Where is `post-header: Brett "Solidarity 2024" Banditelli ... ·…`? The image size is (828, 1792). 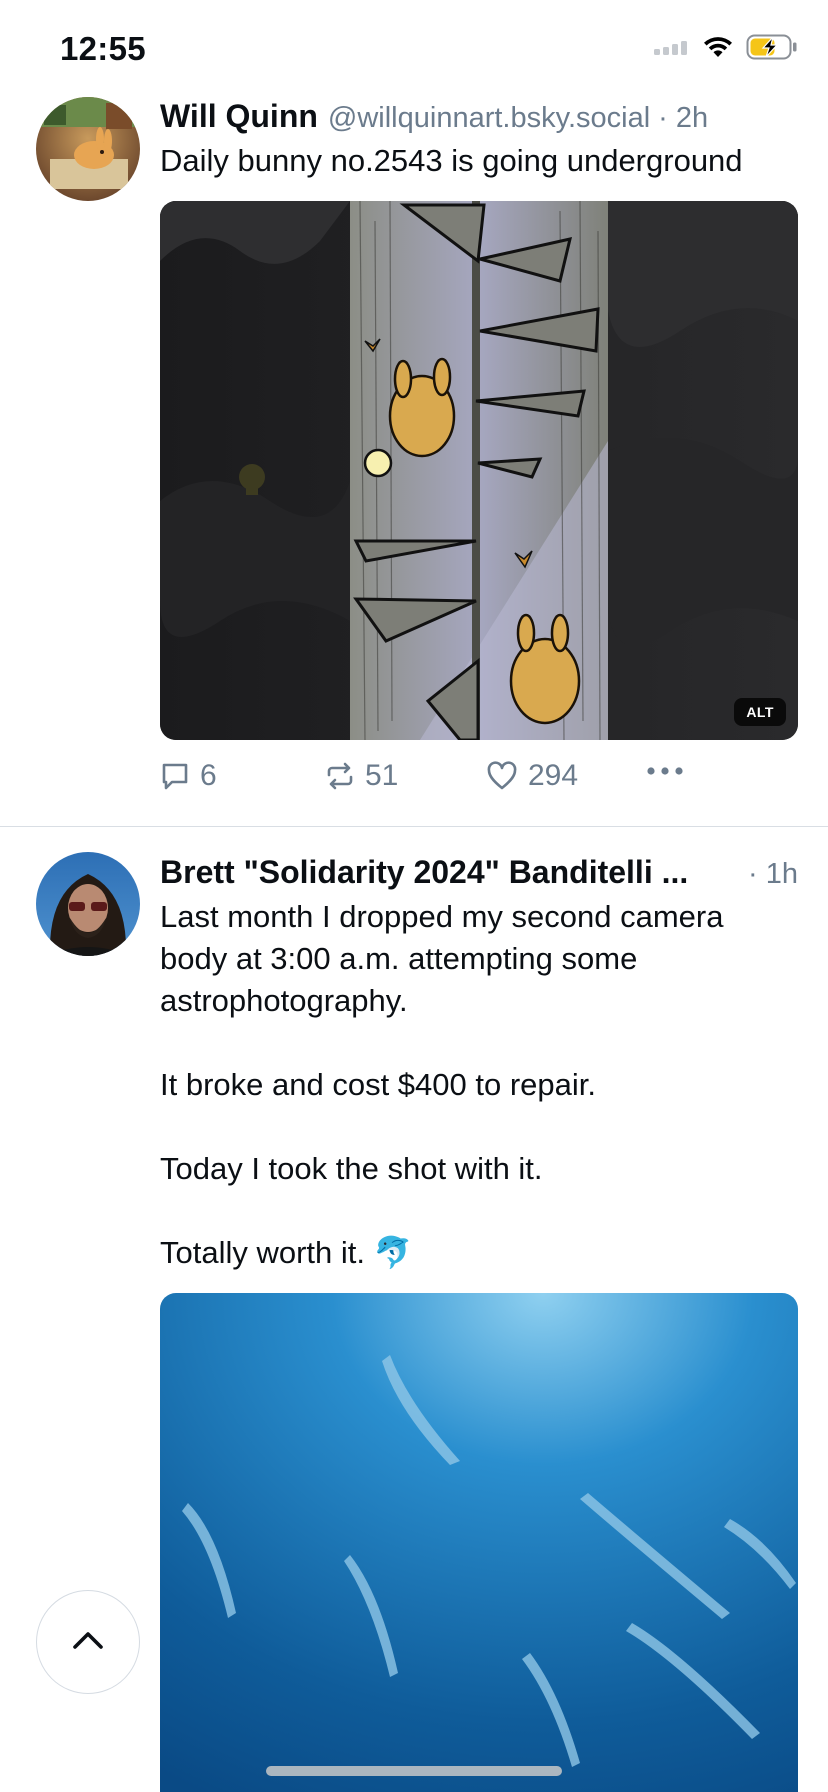 post-header: Brett "Solidarity 2024" Banditelli ... ·… is located at coordinates (479, 872).